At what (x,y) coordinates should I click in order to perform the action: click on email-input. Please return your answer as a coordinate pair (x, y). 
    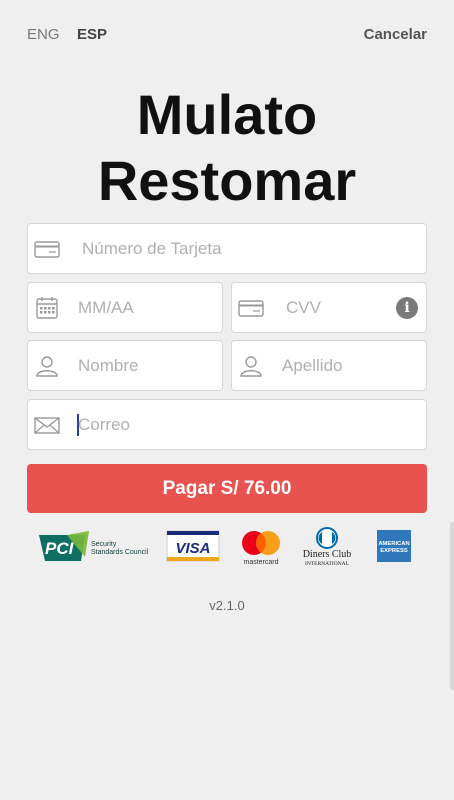
    Looking at the image, I should click on (248, 424).